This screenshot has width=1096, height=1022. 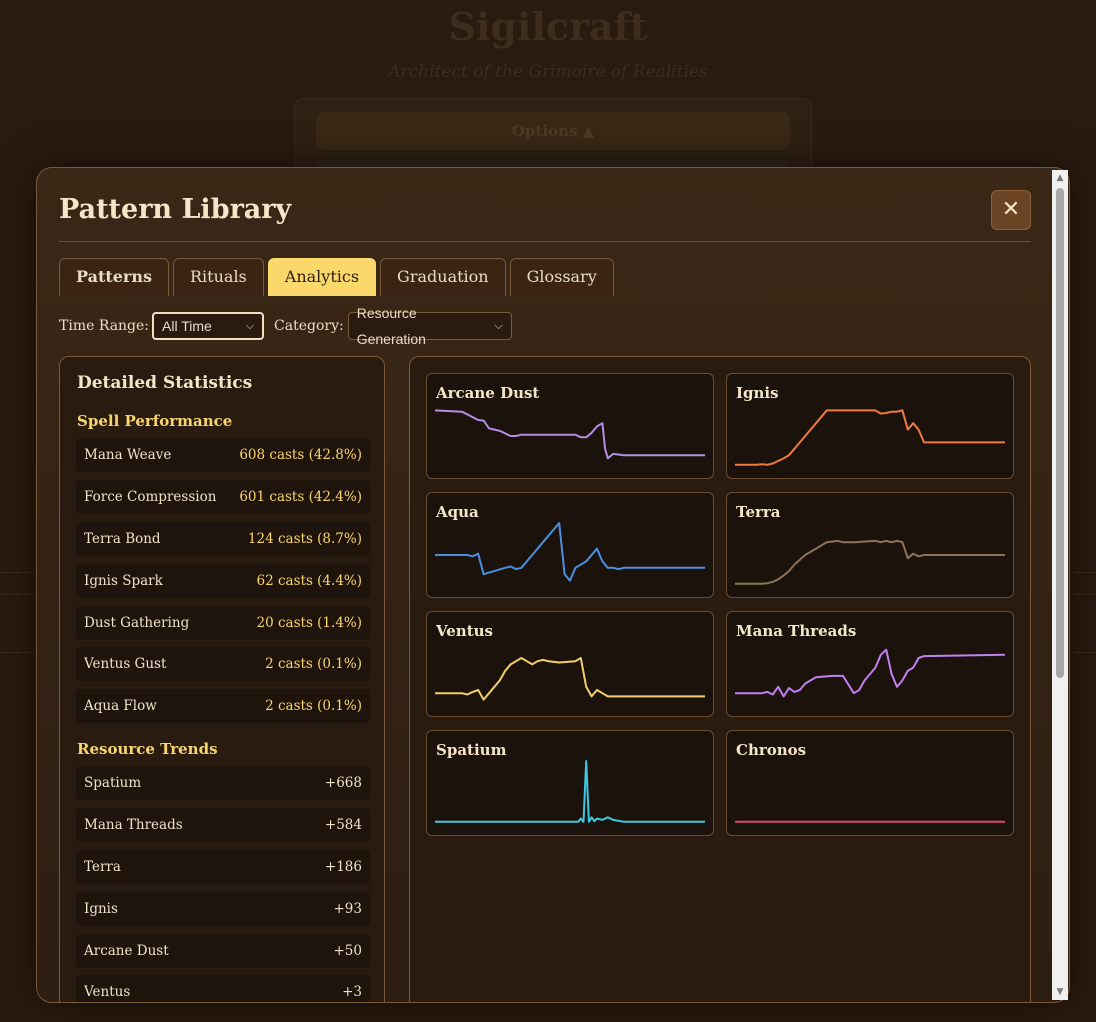 I want to click on chart-card-ignis: Ignis, so click(x=870, y=426).